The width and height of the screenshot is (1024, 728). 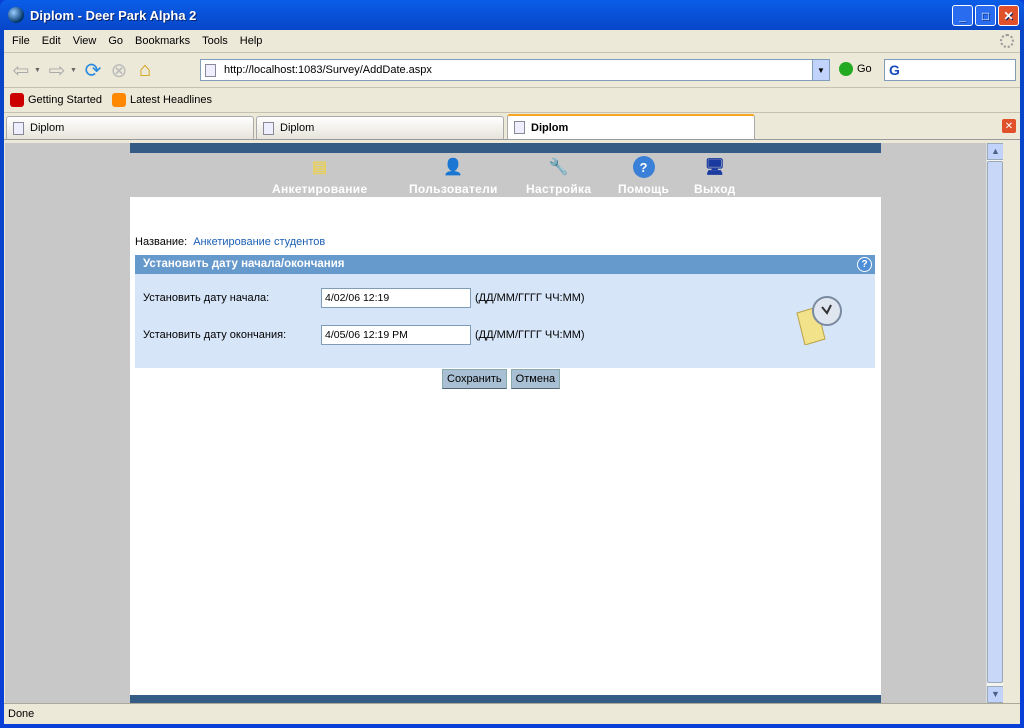 I want to click on survey-name-row: Название: Анкетирование студентов, so click(x=230, y=242).